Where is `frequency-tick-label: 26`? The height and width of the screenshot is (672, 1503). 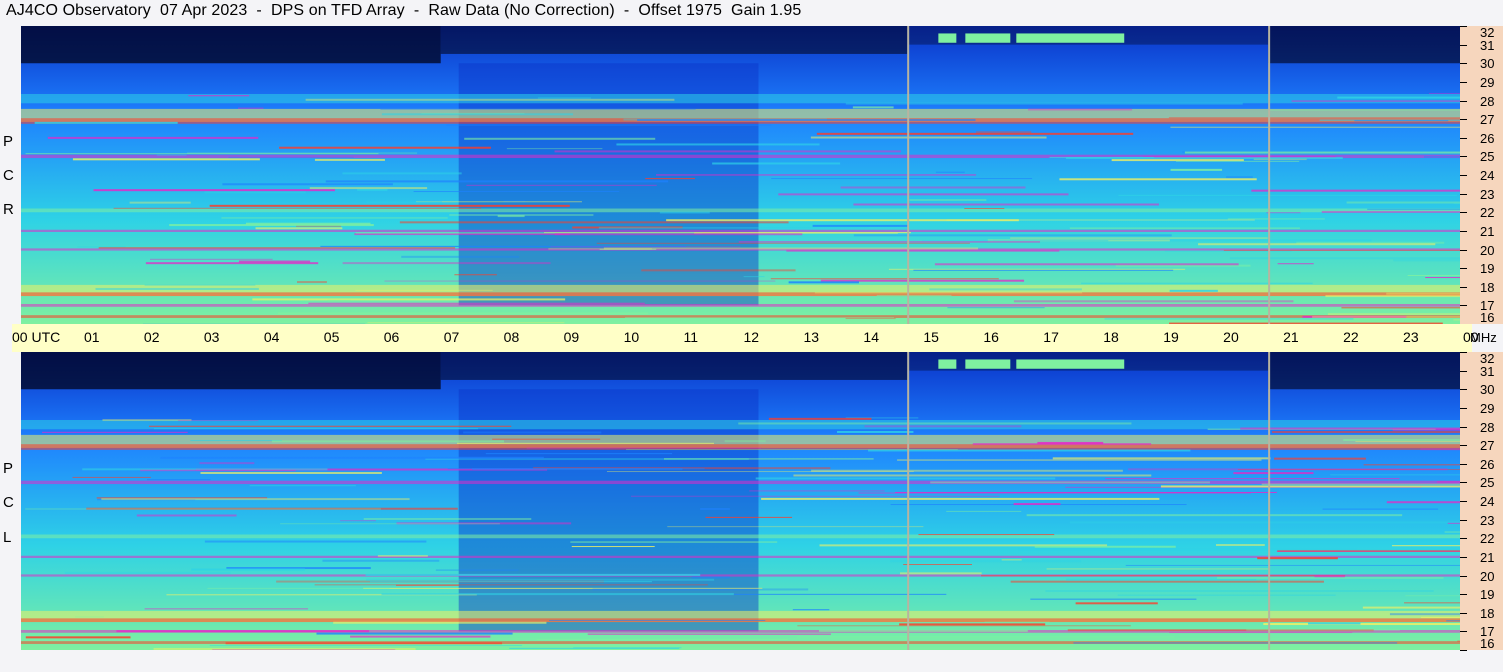 frequency-tick-label: 26 is located at coordinates (1487, 464).